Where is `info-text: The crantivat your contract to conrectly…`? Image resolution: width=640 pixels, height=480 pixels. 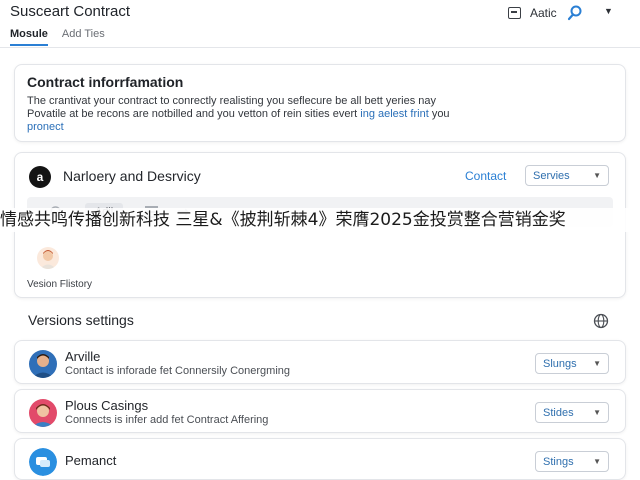 info-text: The crantivat your contract to conrectly… is located at coordinates (320, 114).